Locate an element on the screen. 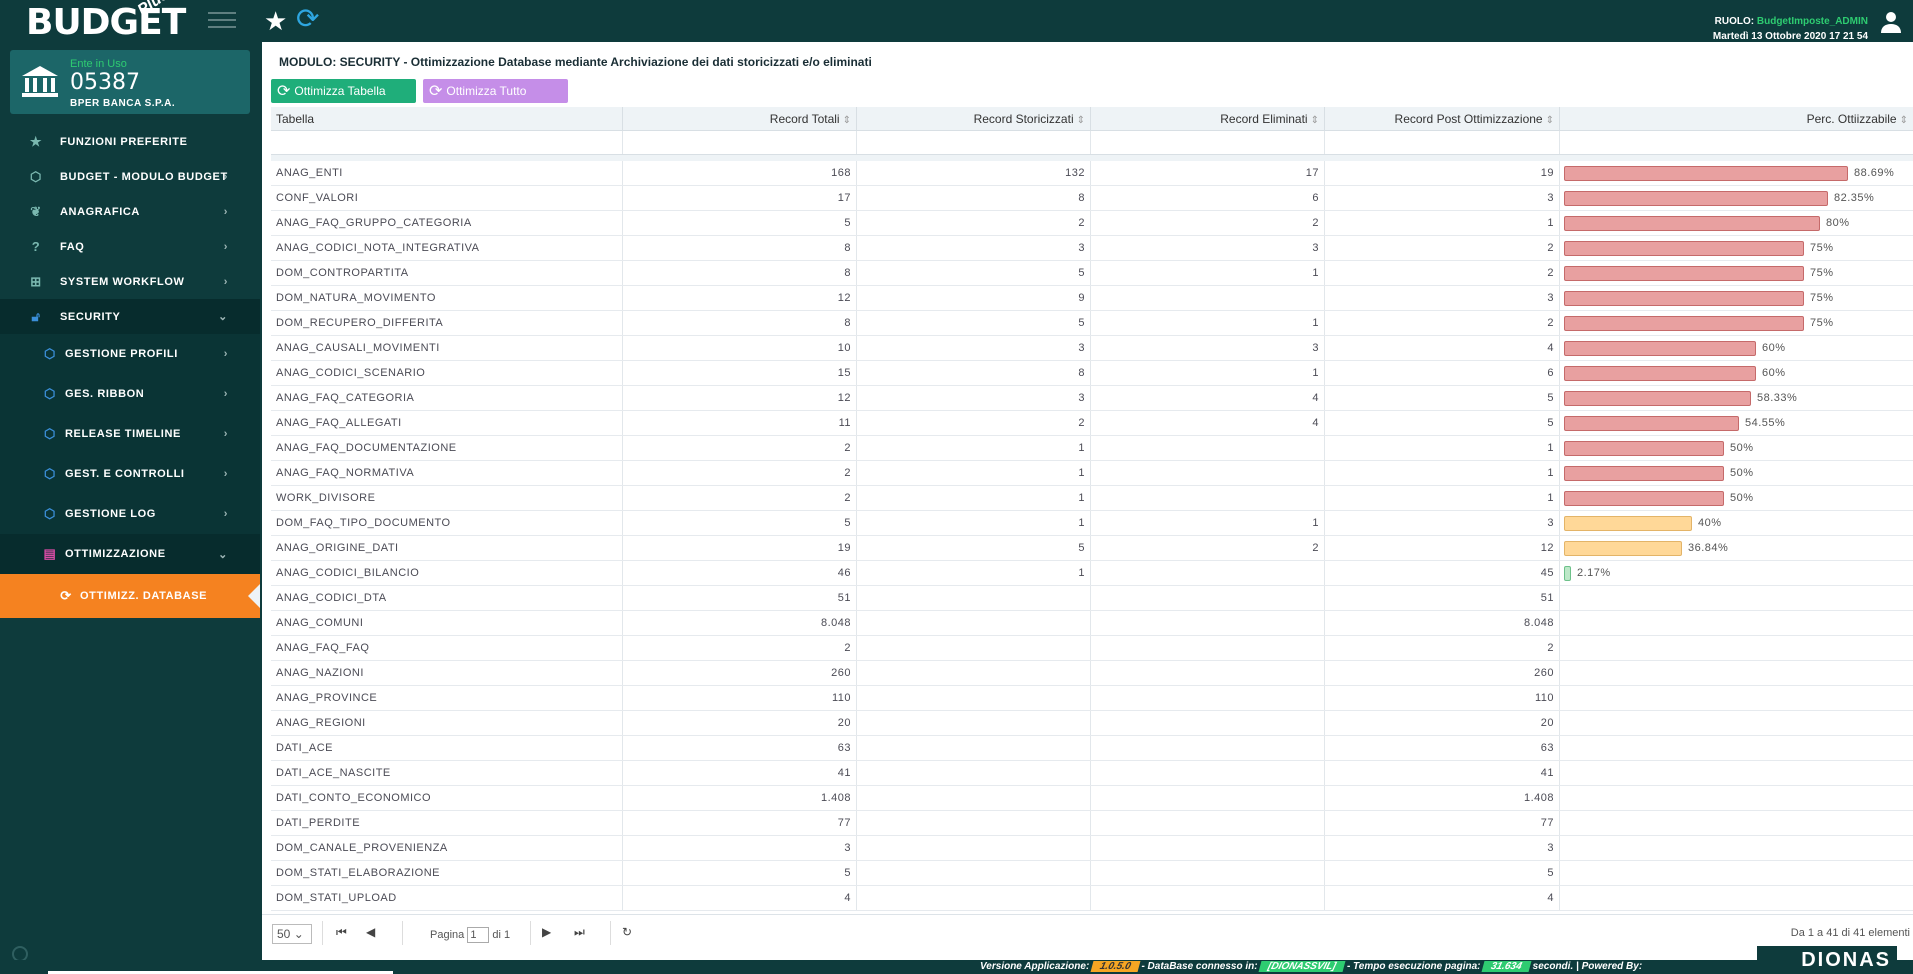  table-row: ANAG_FAQ_FAQ 2 2 is located at coordinates (1092, 648).